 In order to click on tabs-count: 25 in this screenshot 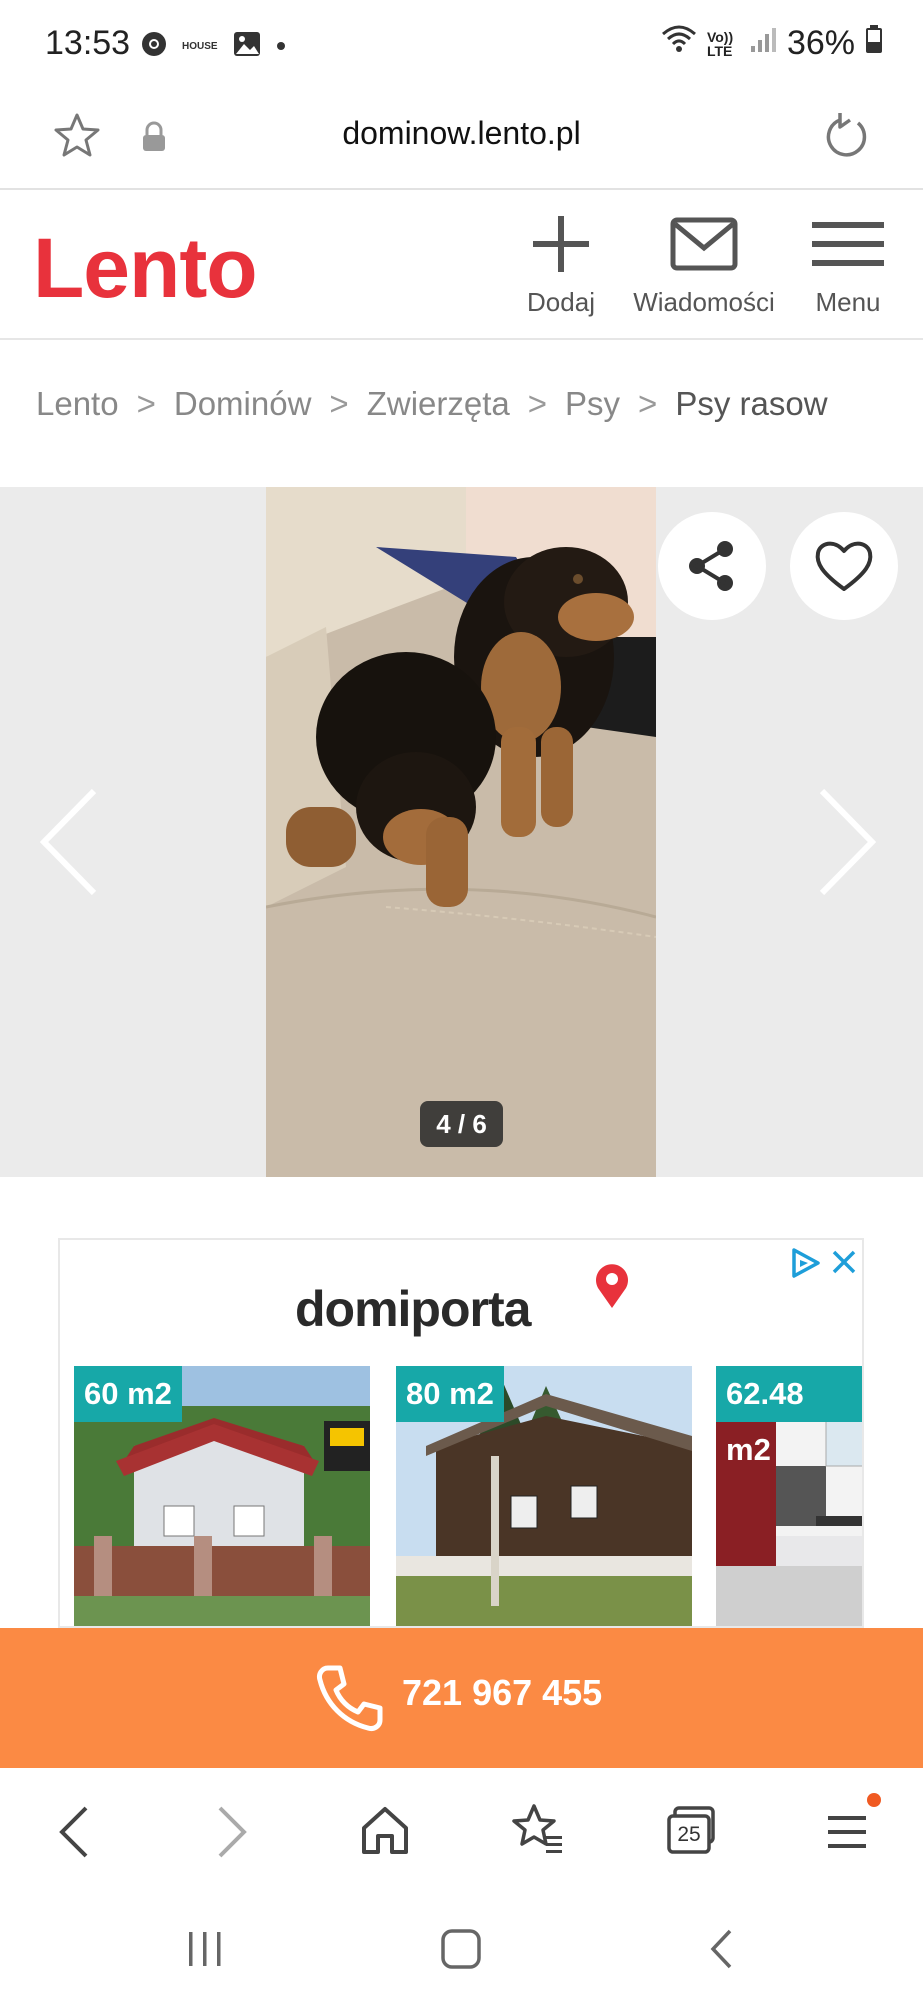, I will do `click(689, 1834)`.